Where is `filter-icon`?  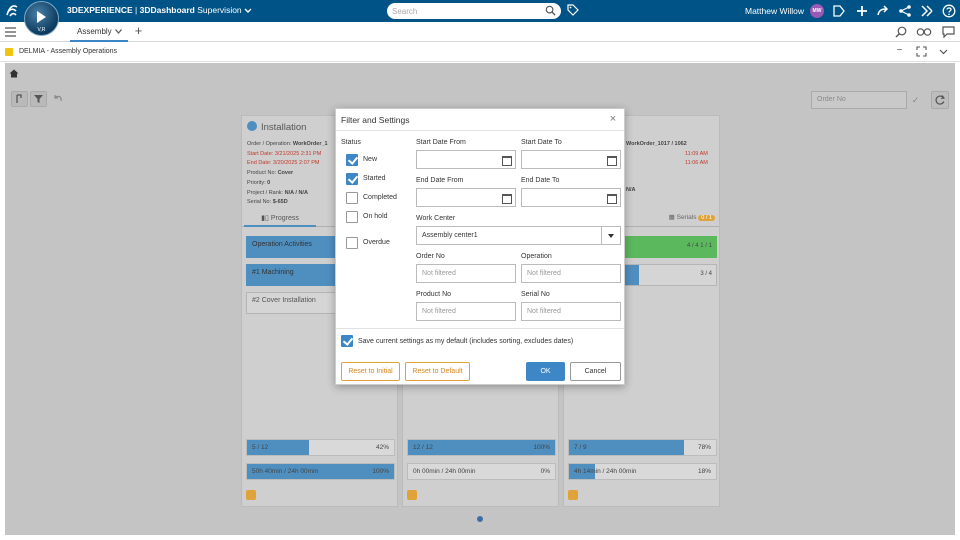
filter-icon is located at coordinates (38, 99).